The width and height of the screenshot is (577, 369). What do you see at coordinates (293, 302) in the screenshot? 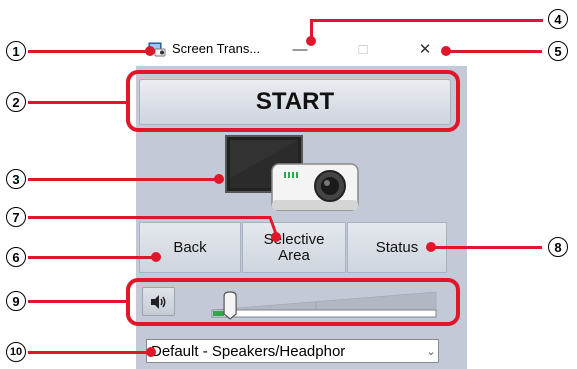
I see `highlight-volume` at bounding box center [293, 302].